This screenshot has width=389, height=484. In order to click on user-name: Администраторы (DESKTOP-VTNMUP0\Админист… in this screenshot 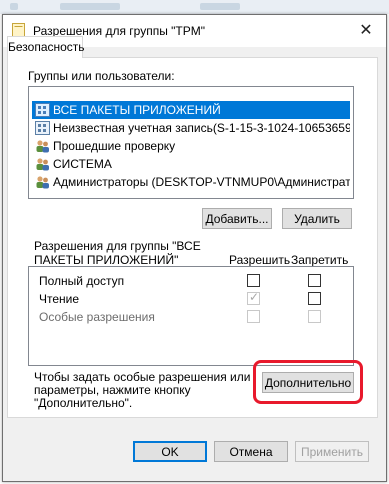, I will do `click(201, 182)`.